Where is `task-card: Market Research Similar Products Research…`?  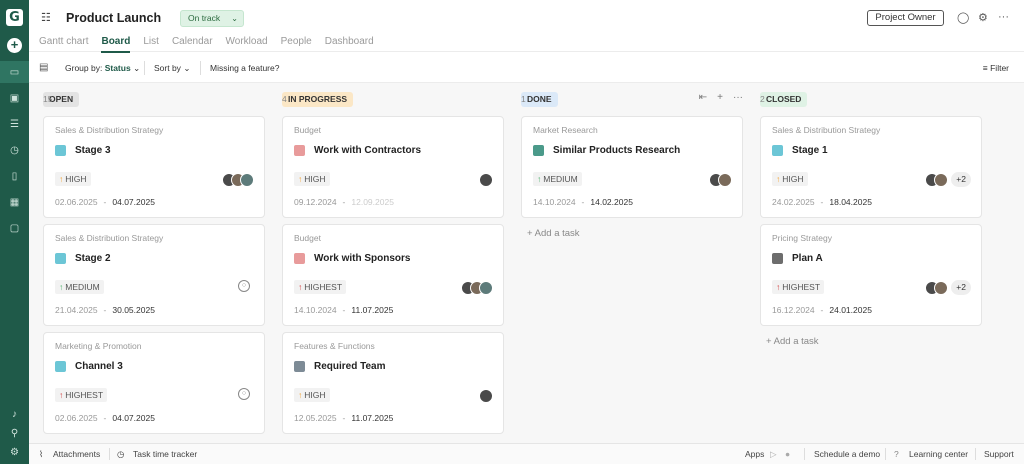
task-card: Market Research Similar Products Research… is located at coordinates (632, 167).